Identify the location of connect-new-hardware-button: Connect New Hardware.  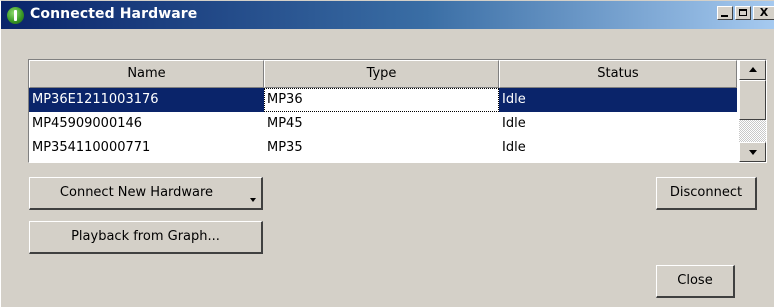
(146, 193).